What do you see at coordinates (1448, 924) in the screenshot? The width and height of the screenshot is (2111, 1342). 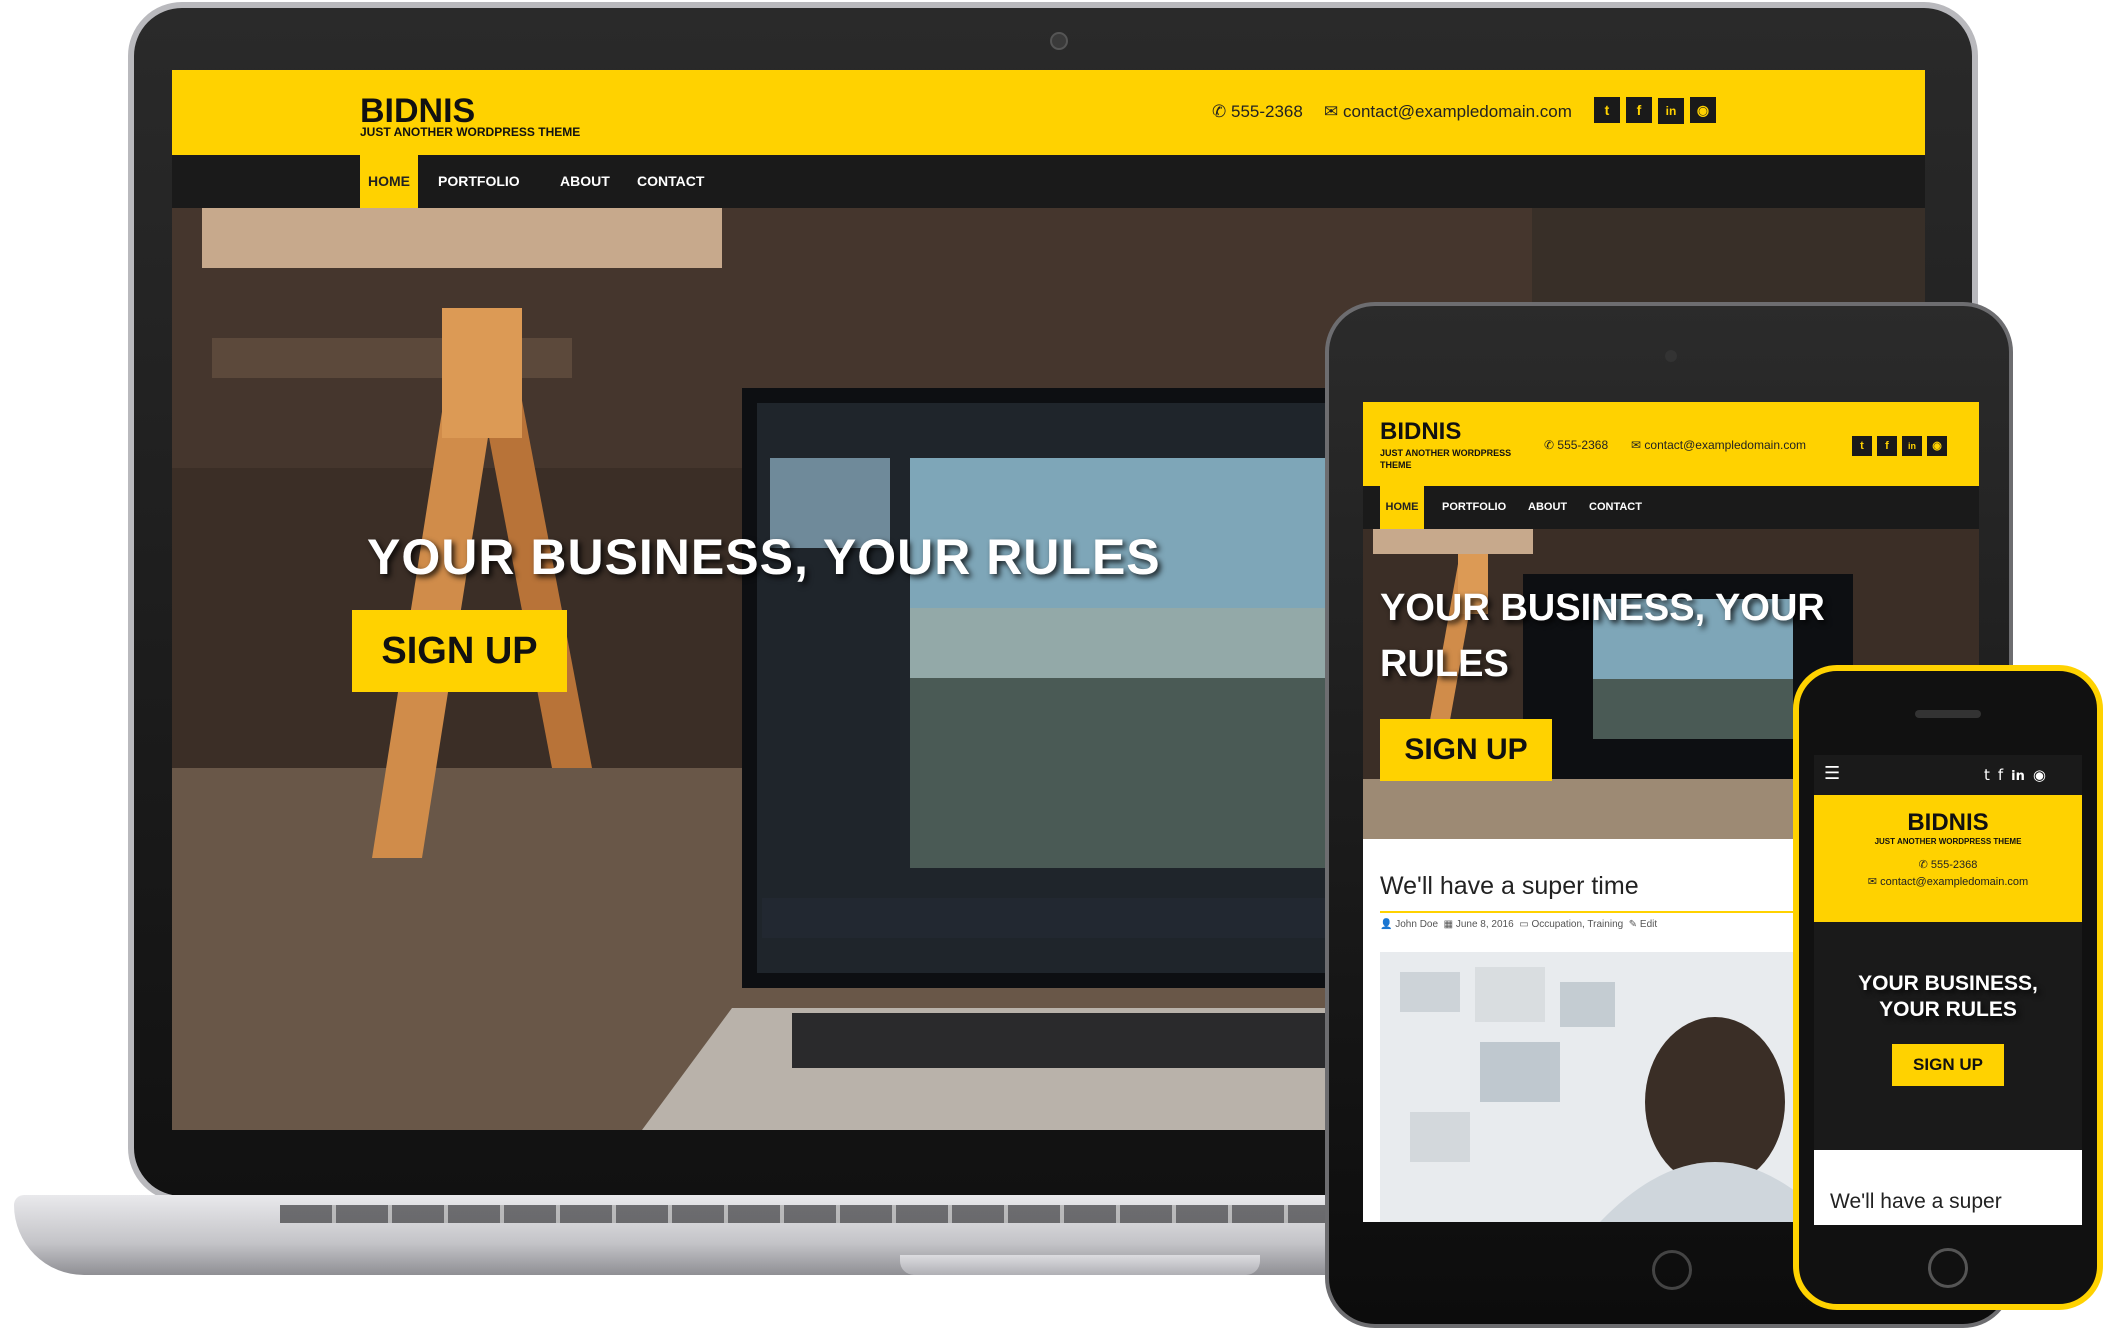 I see `calendar-icon: ▦` at bounding box center [1448, 924].